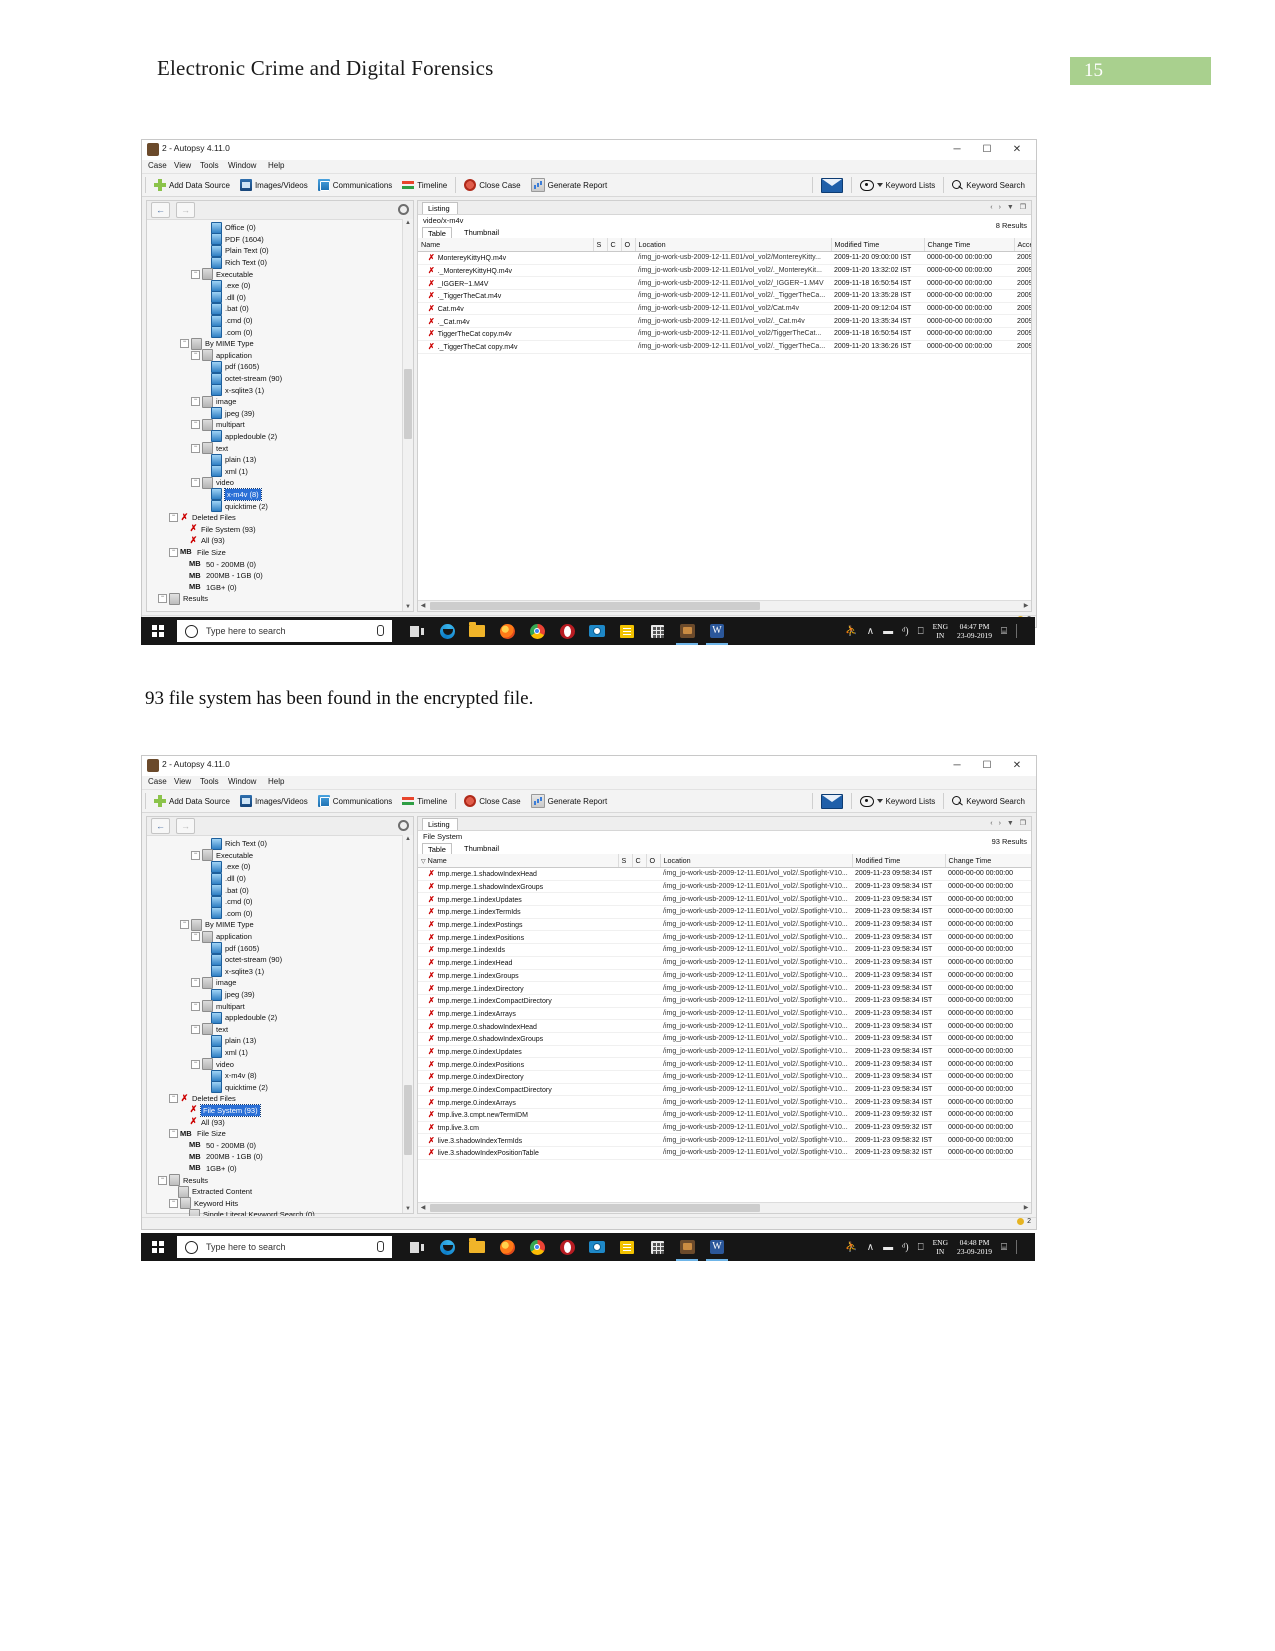 The height and width of the screenshot is (1651, 1275). I want to click on taskbar-task-view-button, so click(417, 1247).